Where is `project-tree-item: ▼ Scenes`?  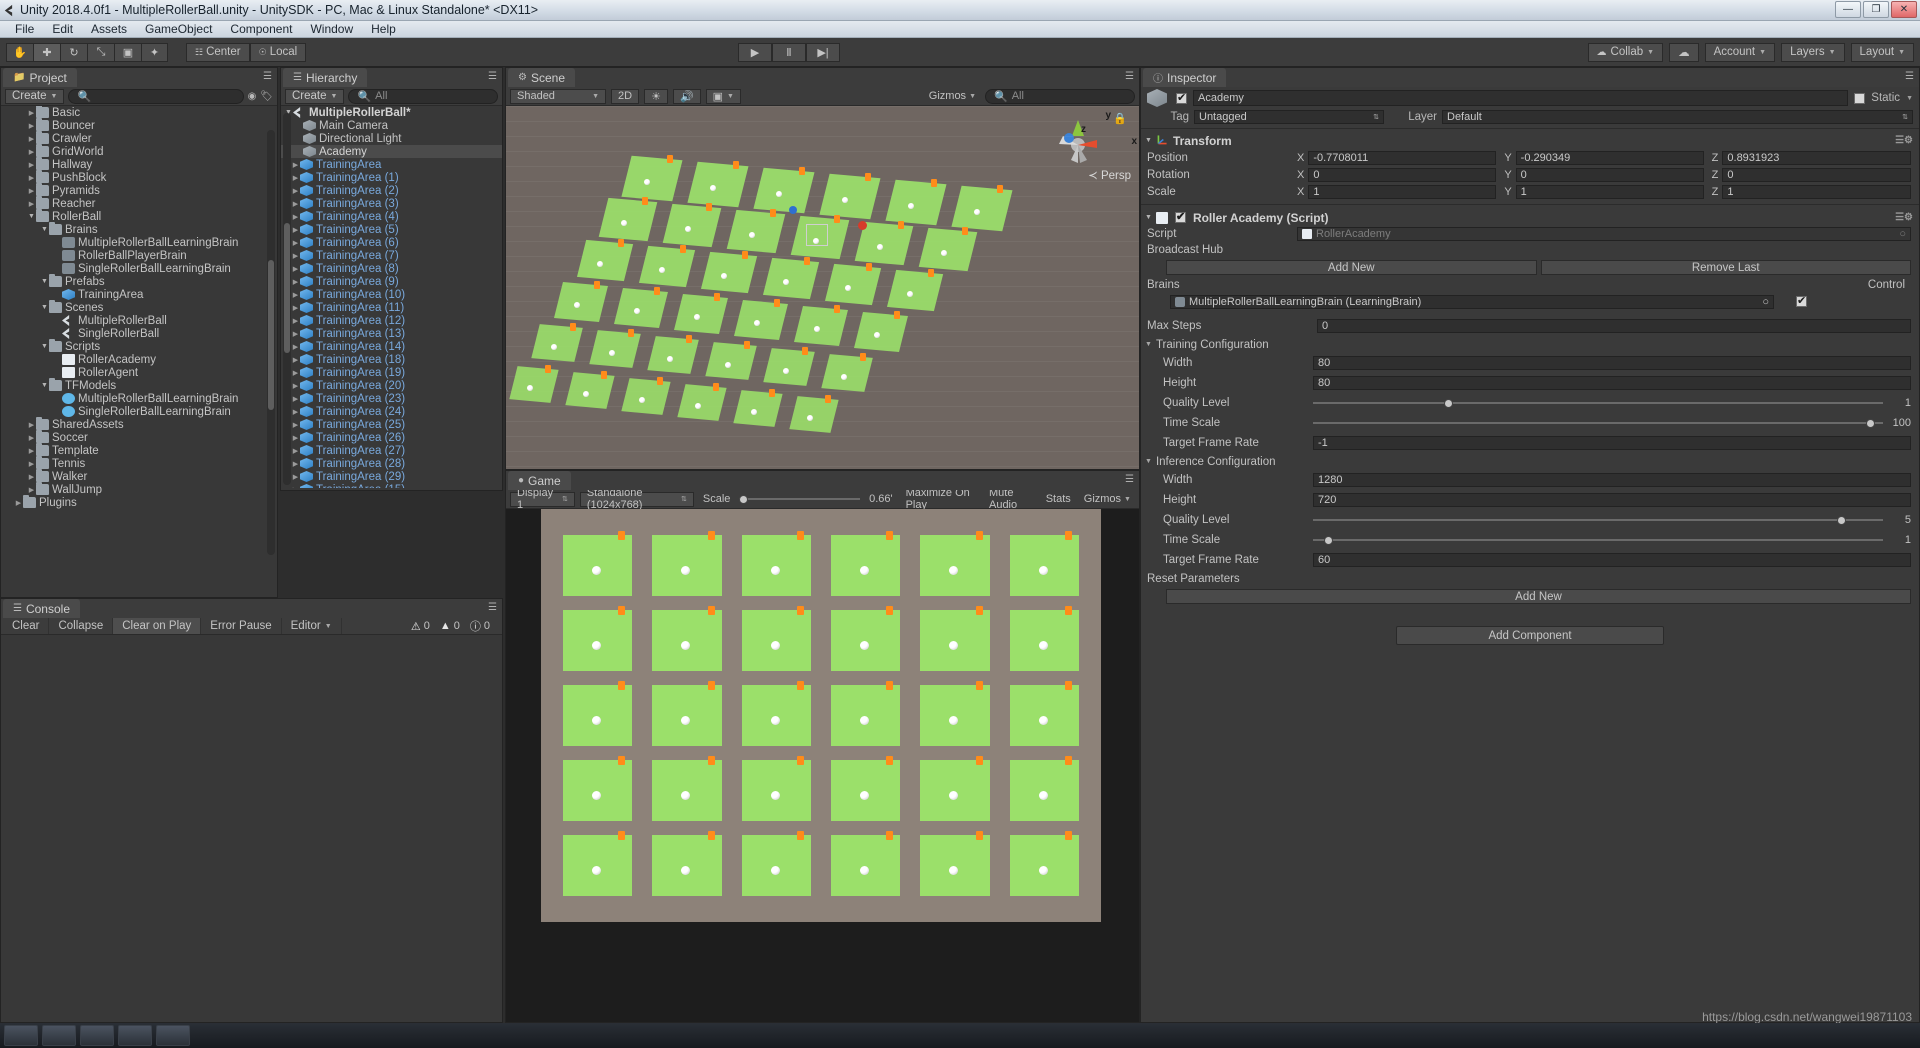
project-tree-item: ▼ Scenes is located at coordinates (139, 307).